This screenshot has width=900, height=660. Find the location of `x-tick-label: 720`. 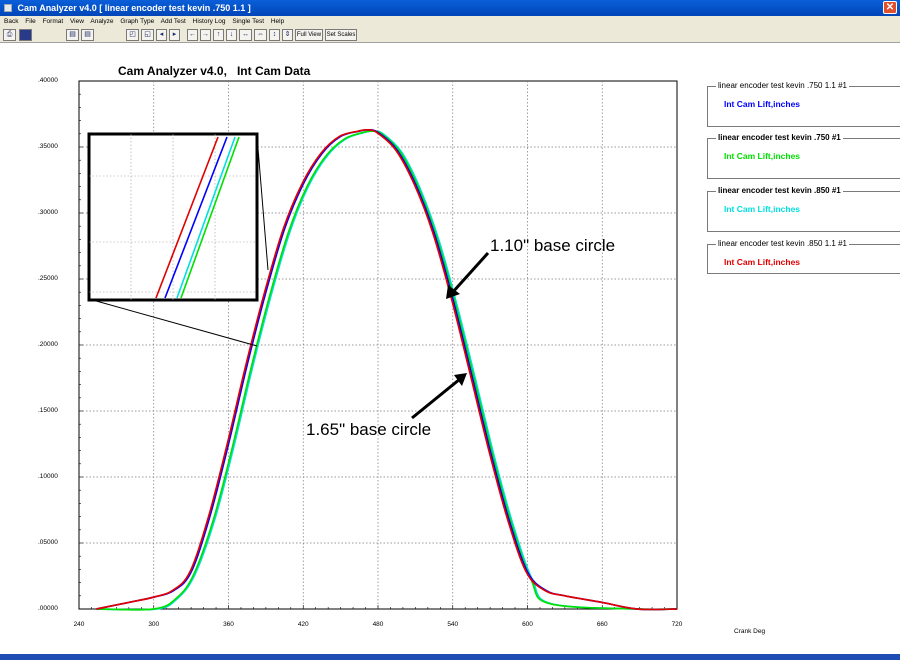

x-tick-label: 720 is located at coordinates (677, 624).